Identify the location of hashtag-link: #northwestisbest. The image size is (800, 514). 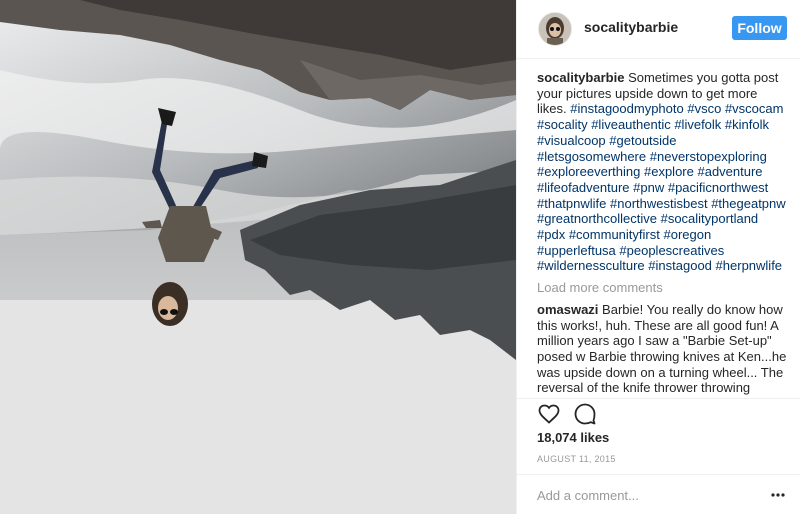
(659, 203).